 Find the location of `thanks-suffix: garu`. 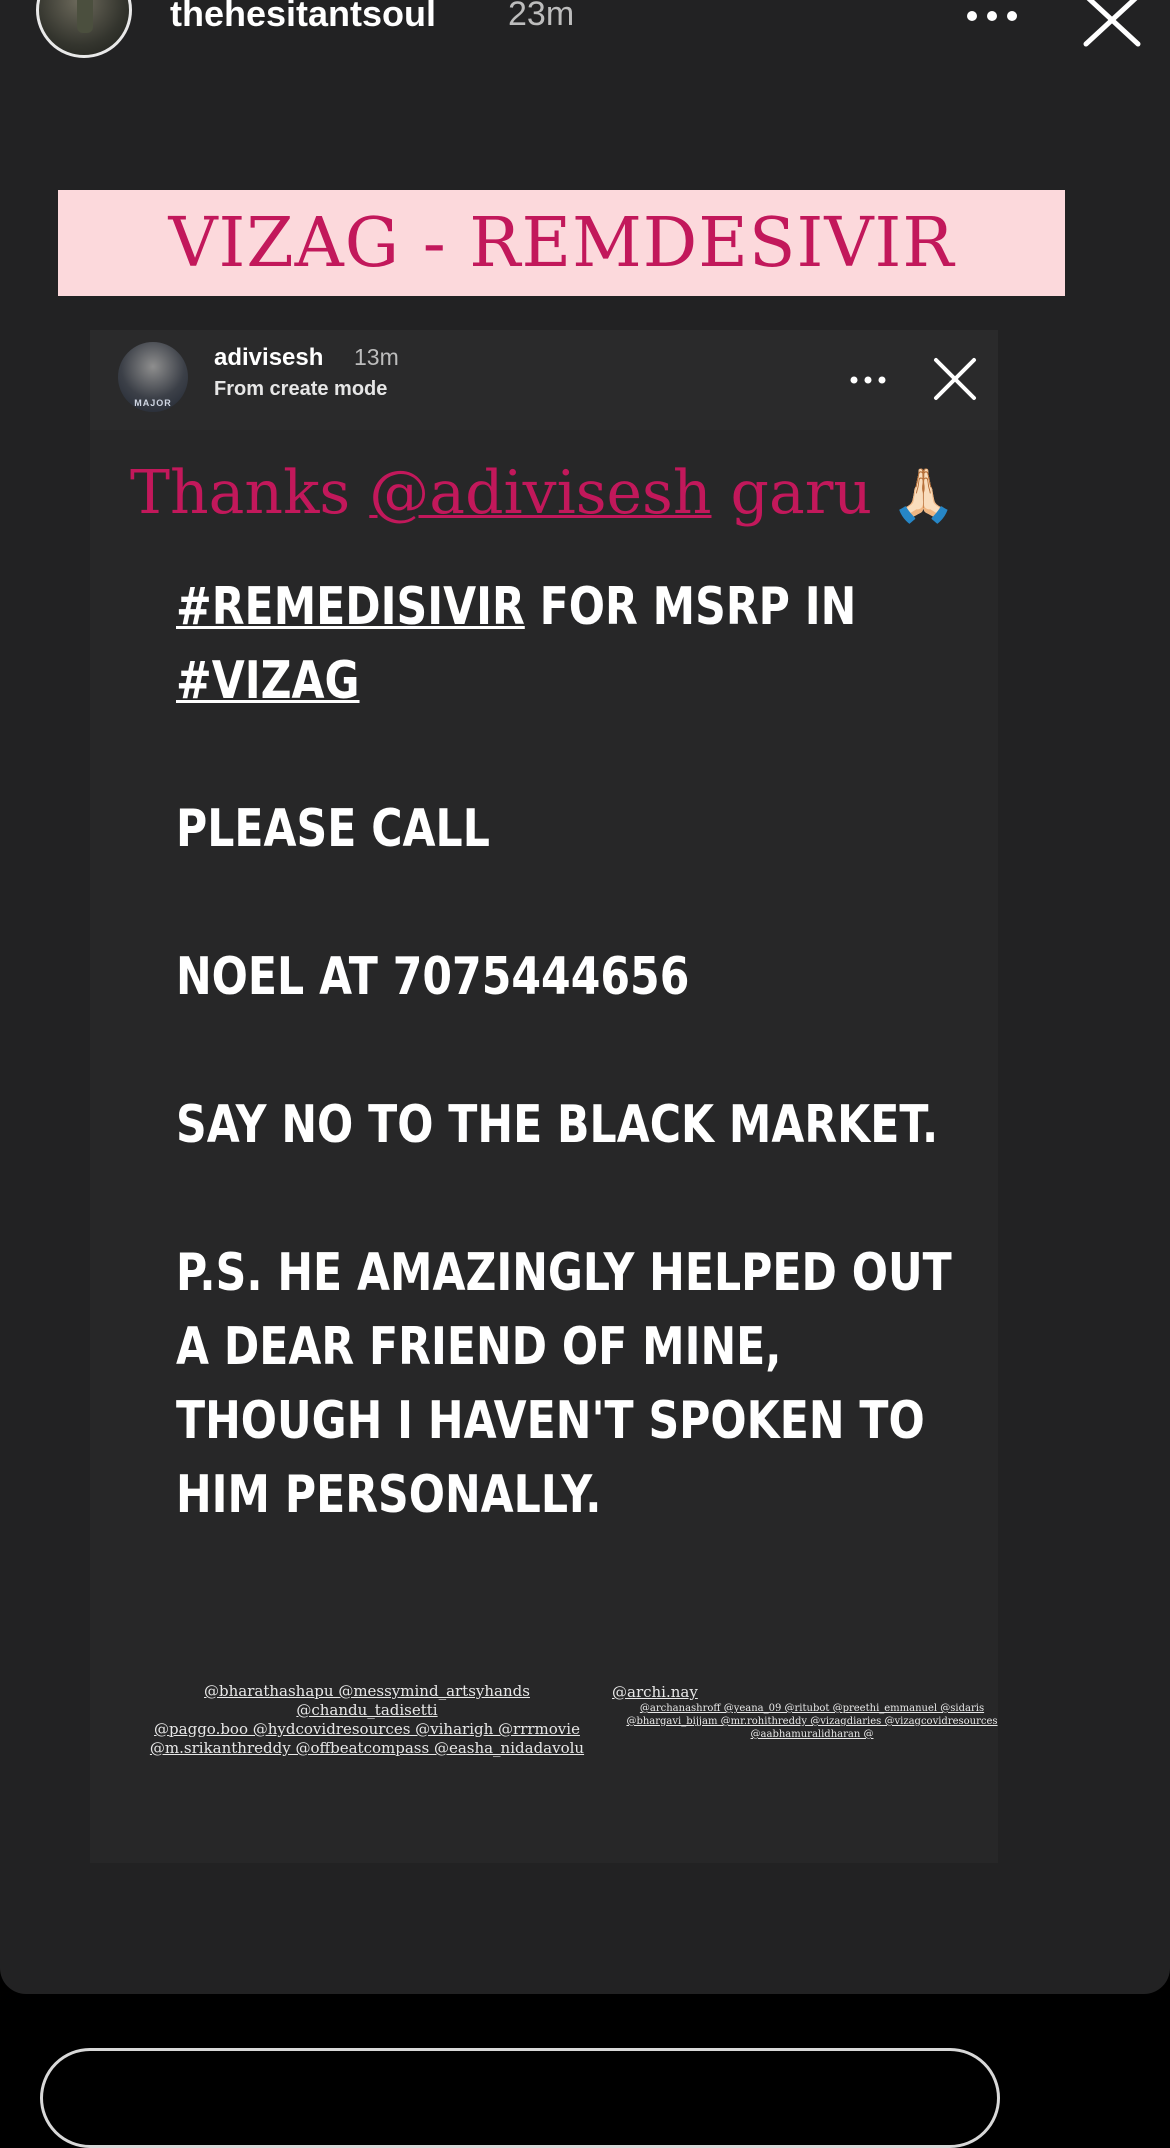

thanks-suffix: garu is located at coordinates (801, 493).